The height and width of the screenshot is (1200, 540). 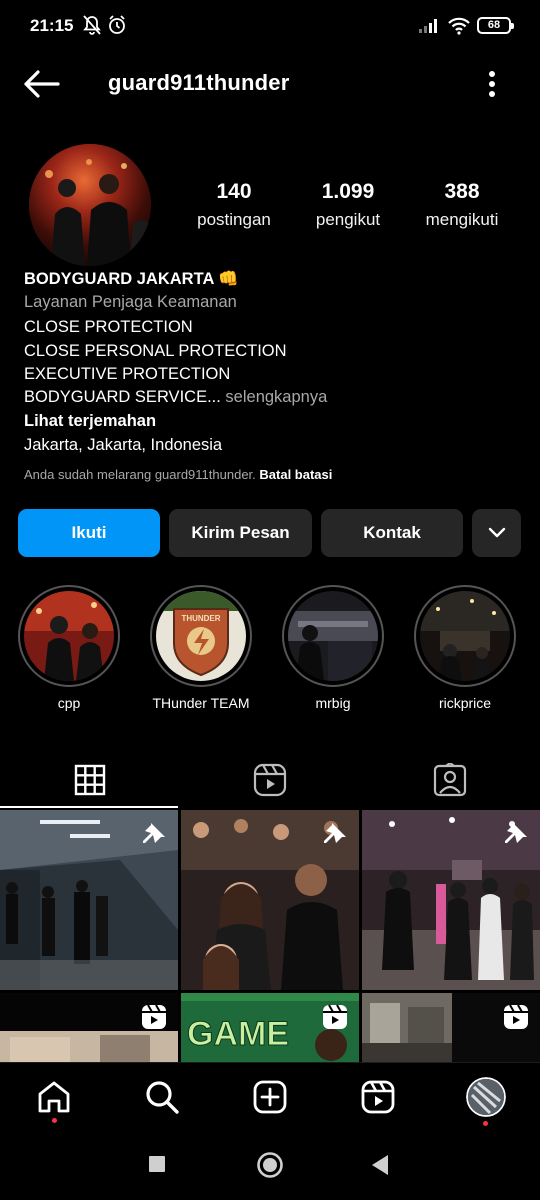 I want to click on highlight-label: rickprice, so click(x=465, y=703).